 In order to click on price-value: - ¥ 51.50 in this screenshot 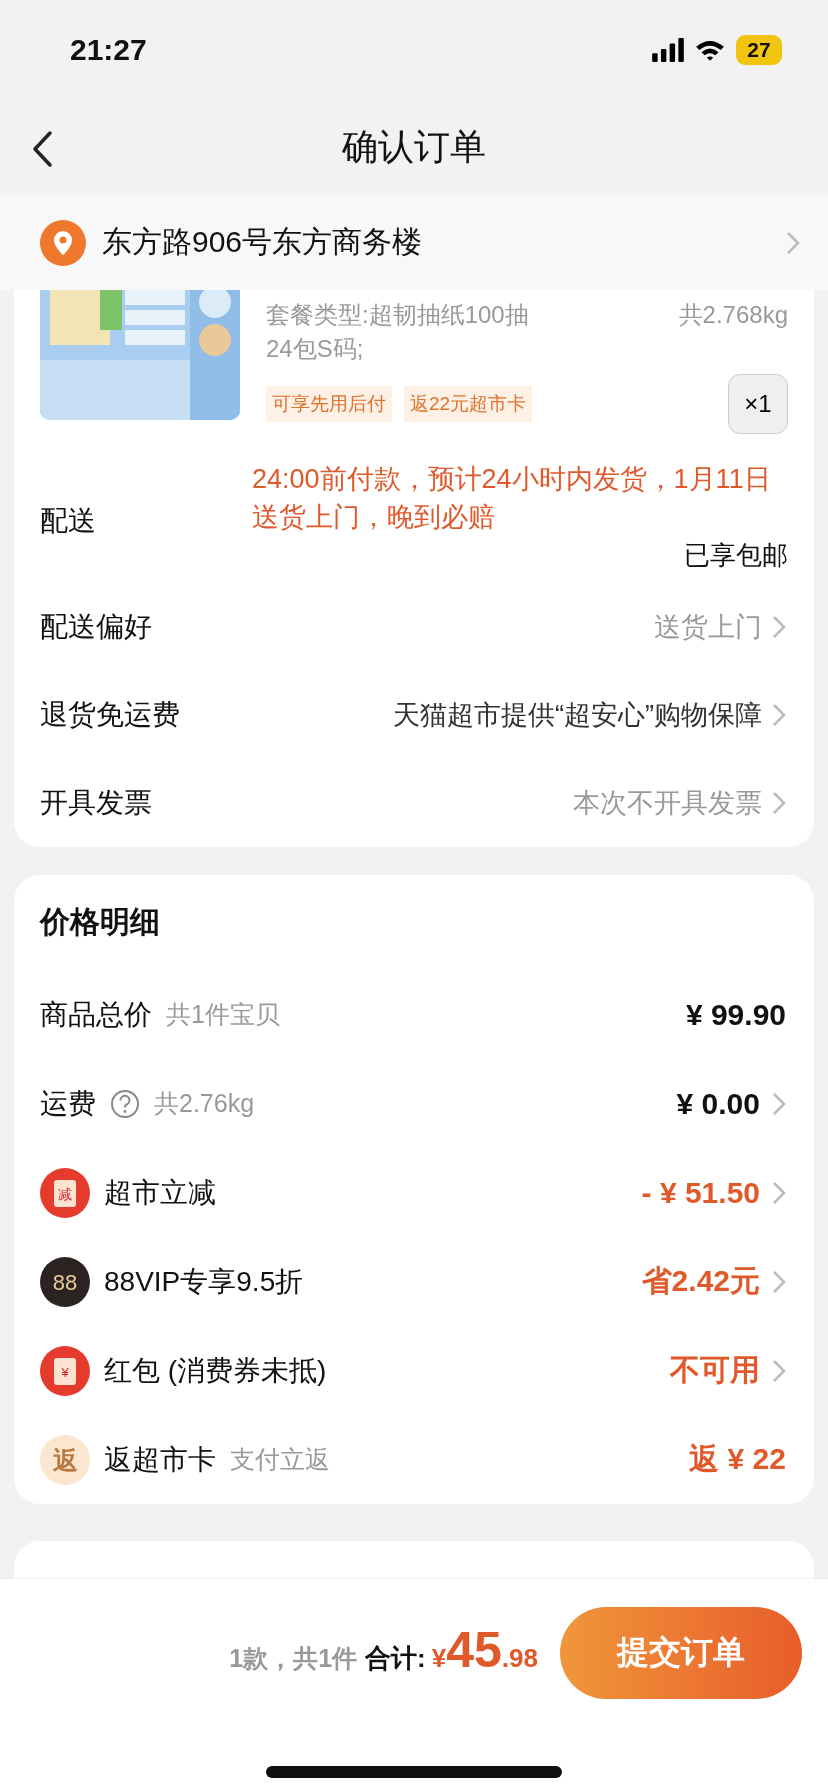, I will do `click(700, 1192)`.